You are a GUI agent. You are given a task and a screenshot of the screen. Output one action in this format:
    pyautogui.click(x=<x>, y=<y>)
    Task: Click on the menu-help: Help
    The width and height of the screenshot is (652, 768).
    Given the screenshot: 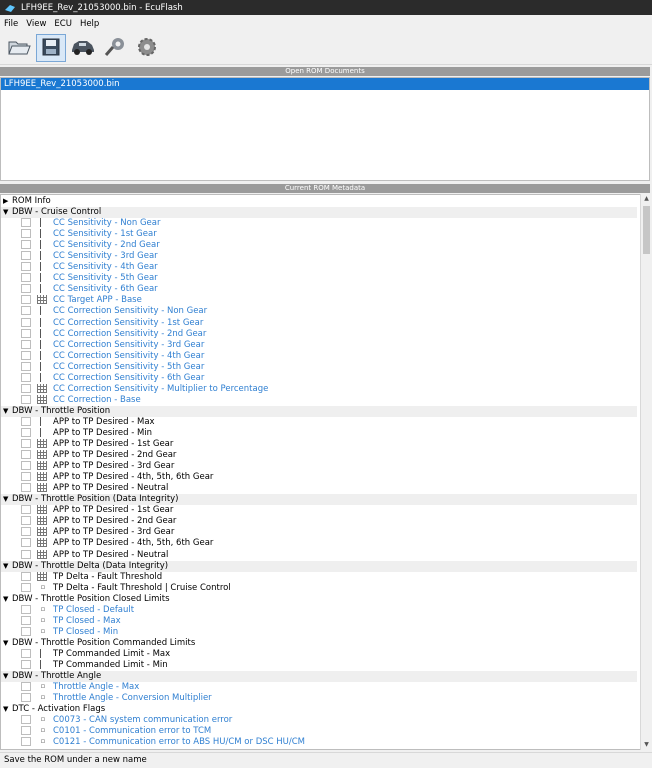 What is the action you would take?
    pyautogui.click(x=89, y=24)
    